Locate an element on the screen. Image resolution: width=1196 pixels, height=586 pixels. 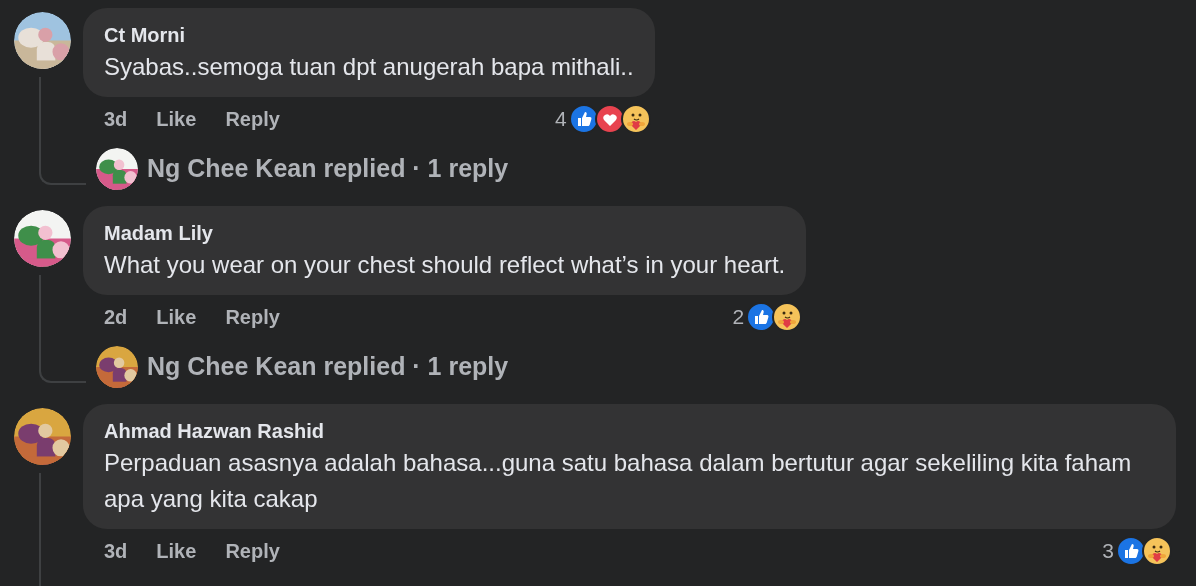
author-name: Ct Morni is located at coordinates (369, 35).